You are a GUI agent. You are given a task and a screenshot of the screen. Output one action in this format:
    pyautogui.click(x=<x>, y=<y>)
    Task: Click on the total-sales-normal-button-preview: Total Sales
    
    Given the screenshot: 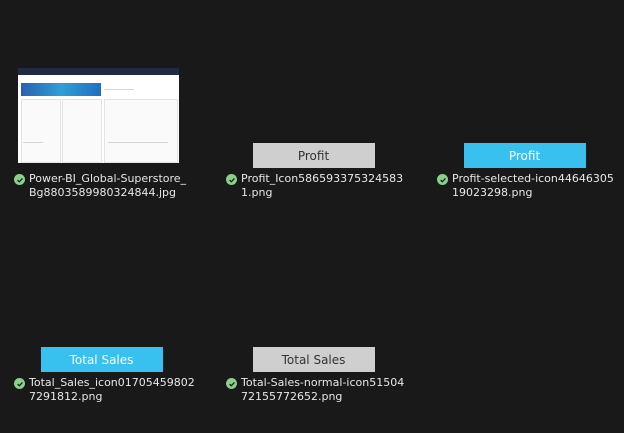 What is the action you would take?
    pyautogui.click(x=313, y=359)
    